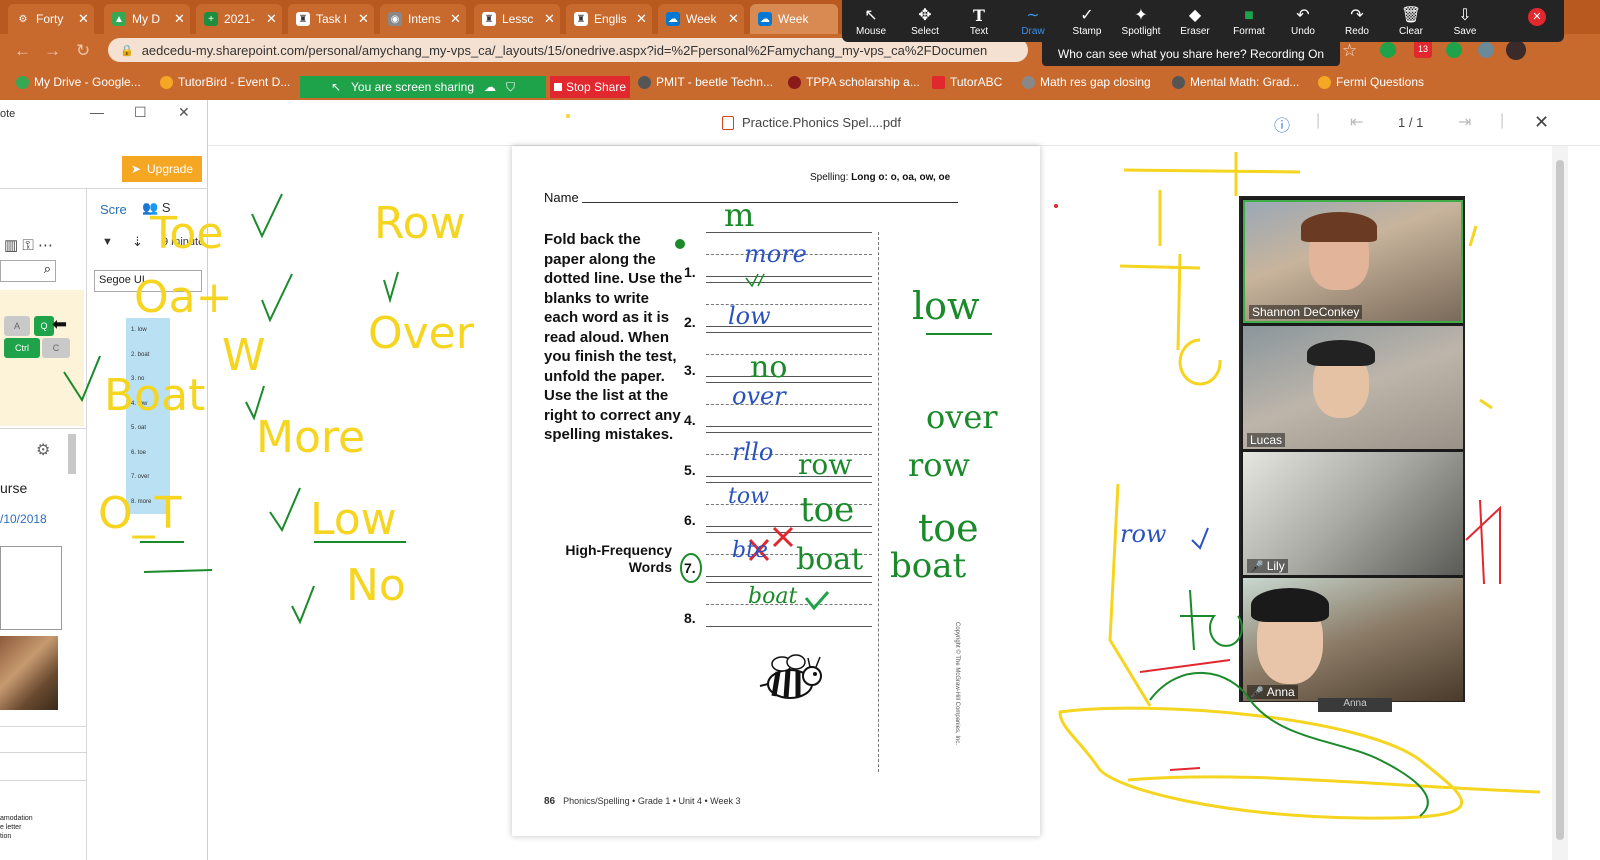  I want to click on tab-lesson: ♜ Lessc ✕, so click(517, 19).